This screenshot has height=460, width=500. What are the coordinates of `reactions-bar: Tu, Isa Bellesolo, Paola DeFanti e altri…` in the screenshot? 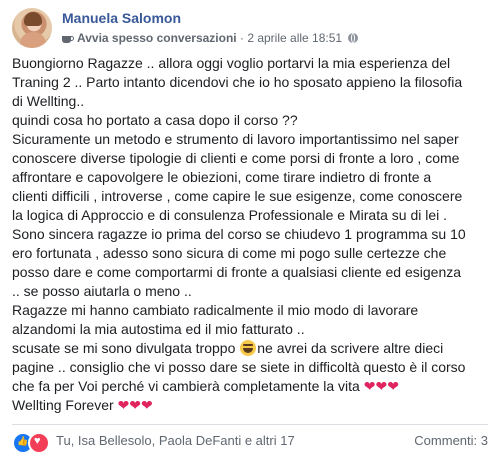 It's located at (250, 442).